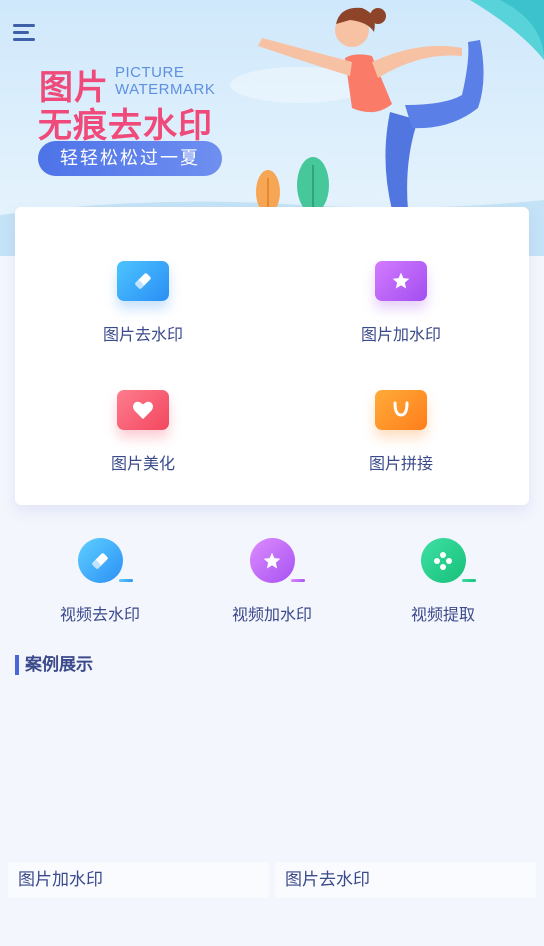 This screenshot has height=946, width=544. What do you see at coordinates (143, 410) in the screenshot?
I see `heart-icon` at bounding box center [143, 410].